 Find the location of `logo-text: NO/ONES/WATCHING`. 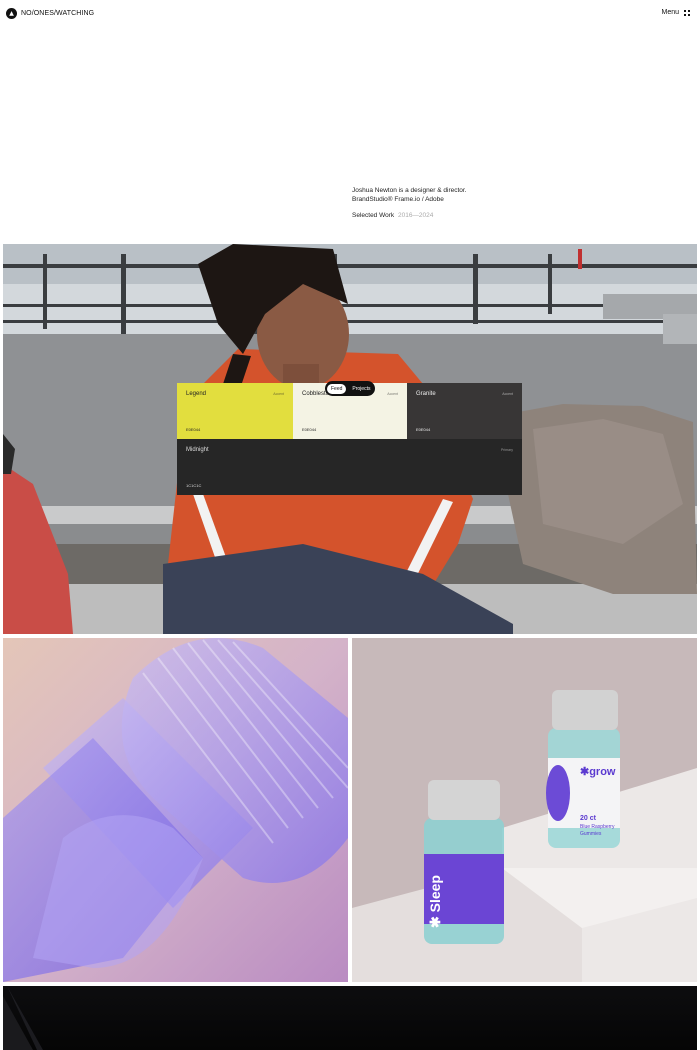

logo-text: NO/ONES/WATCHING is located at coordinates (58, 13).